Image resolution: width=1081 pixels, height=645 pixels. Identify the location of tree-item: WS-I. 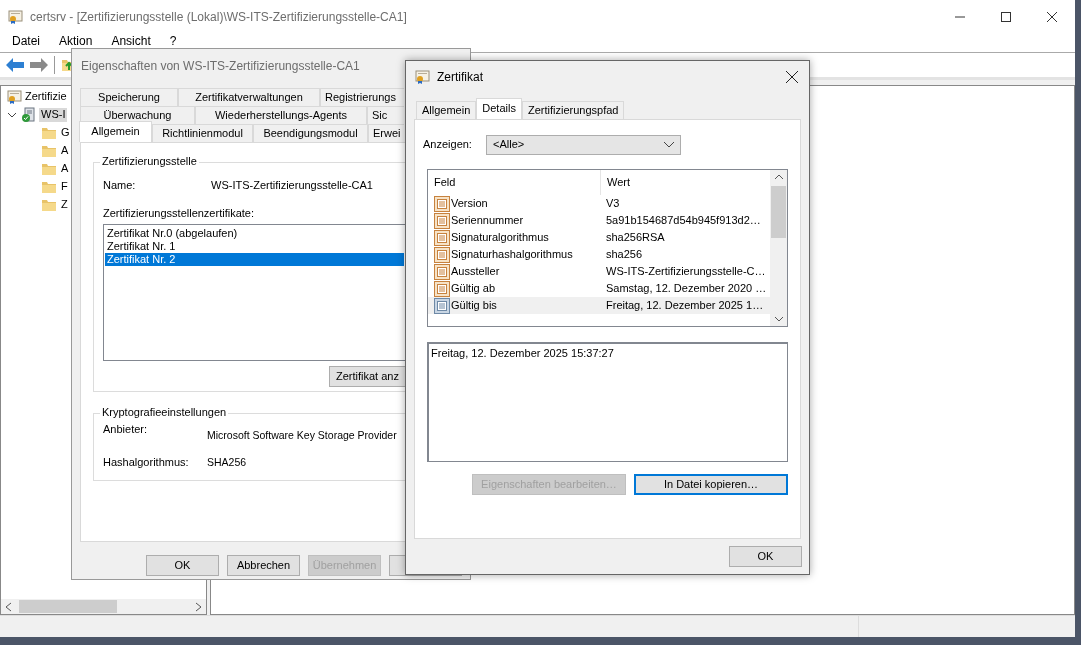
(53, 115).